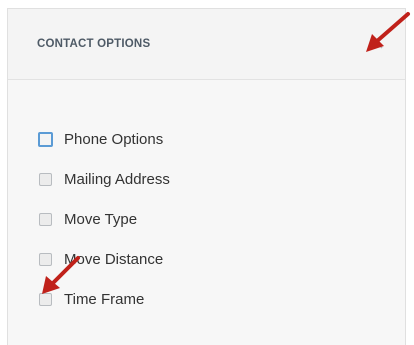 The image size is (414, 345). I want to click on panel-title: CONTACT OPTIONS, so click(94, 44).